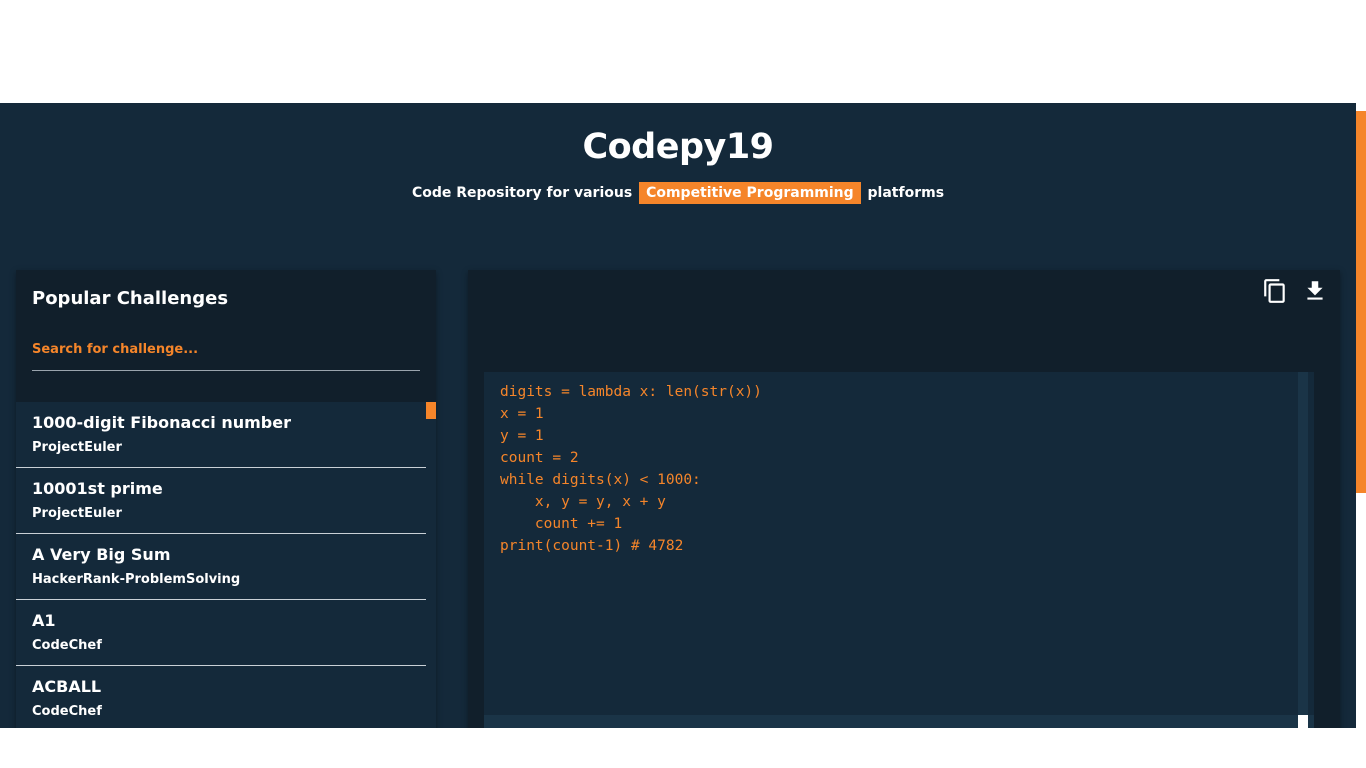 The width and height of the screenshot is (1366, 768). What do you see at coordinates (750, 193) in the screenshot?
I see `tagline-highlight: Competitive Programming` at bounding box center [750, 193].